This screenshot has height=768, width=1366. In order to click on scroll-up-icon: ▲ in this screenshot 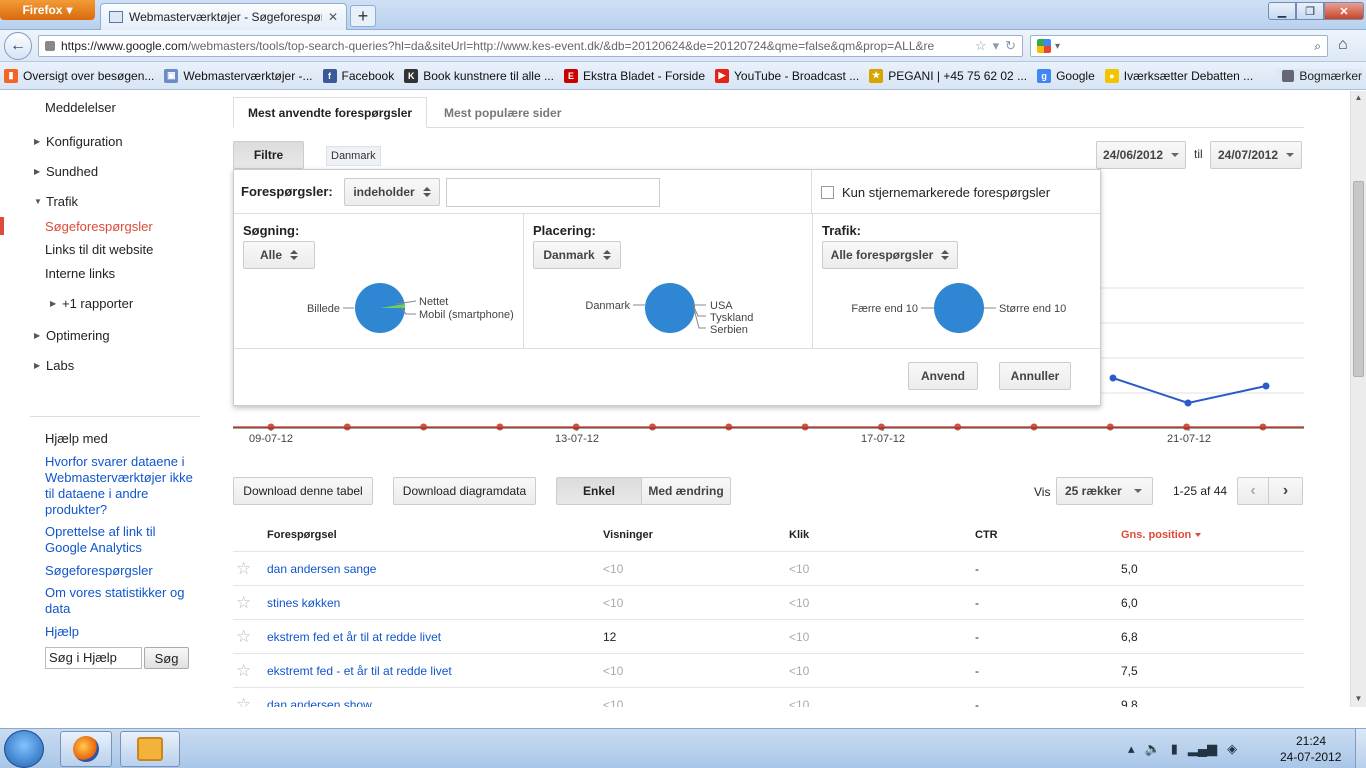, I will do `click(1358, 98)`.